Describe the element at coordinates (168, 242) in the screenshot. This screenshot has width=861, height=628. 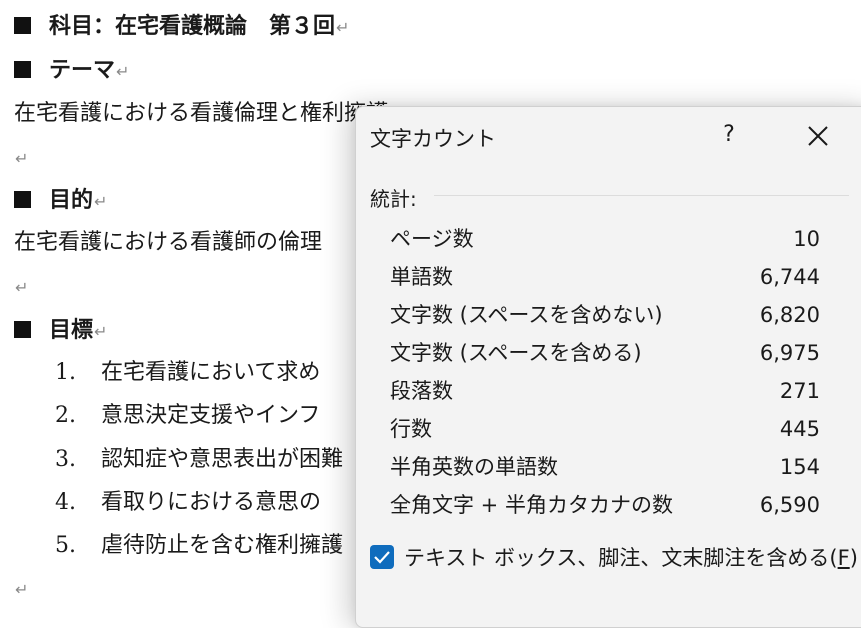
I see `purpose-text: 在宅看護における看護師の倫理` at that location.